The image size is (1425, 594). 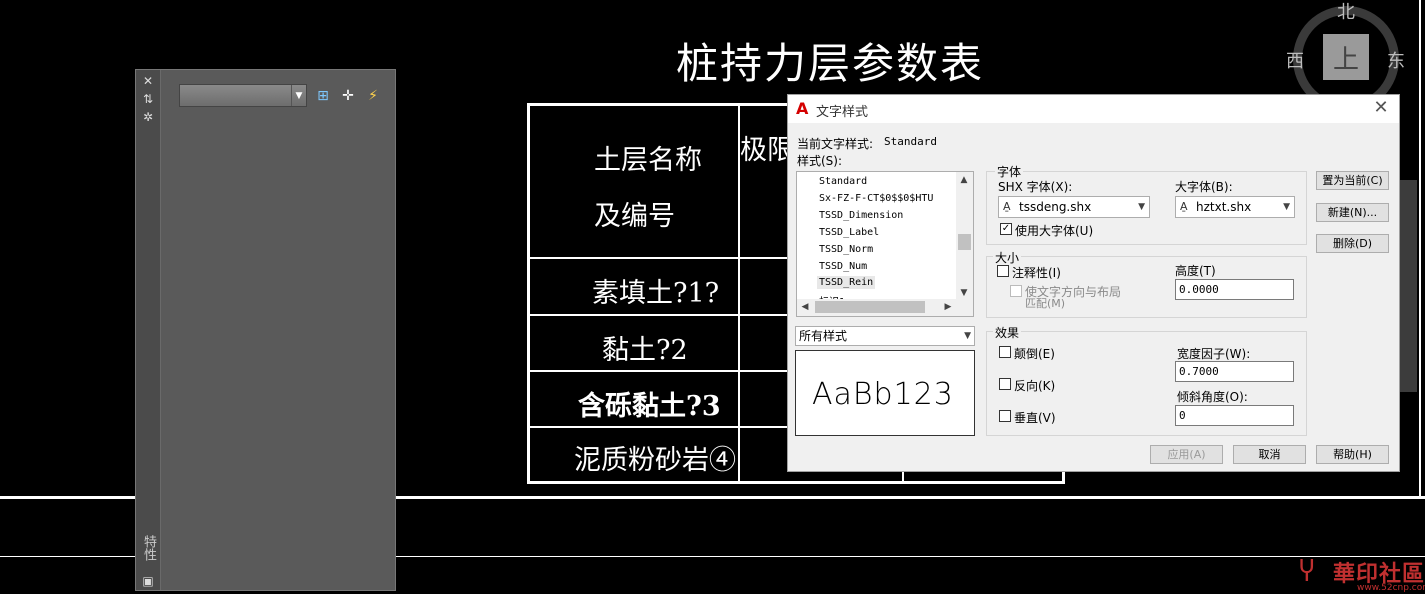 What do you see at coordinates (1195, 271) in the screenshot?
I see `height-label: 高度(T)` at bounding box center [1195, 271].